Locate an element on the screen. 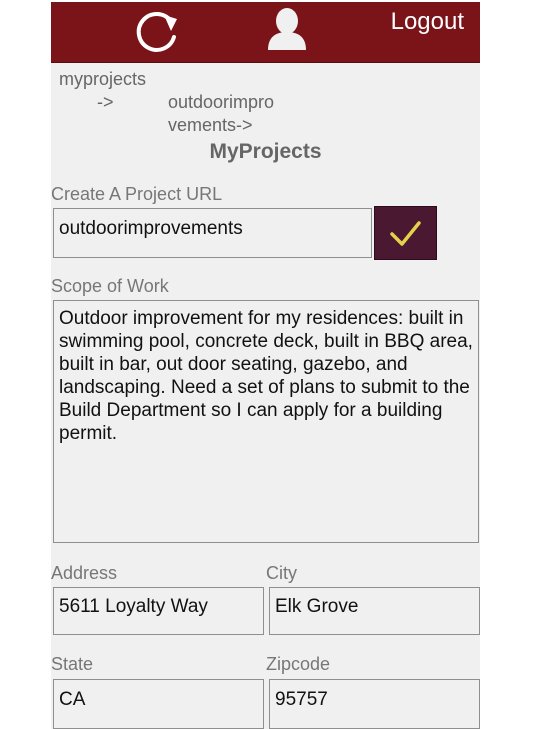 The height and width of the screenshot is (729, 536). checkmark-icon is located at coordinates (405, 233).